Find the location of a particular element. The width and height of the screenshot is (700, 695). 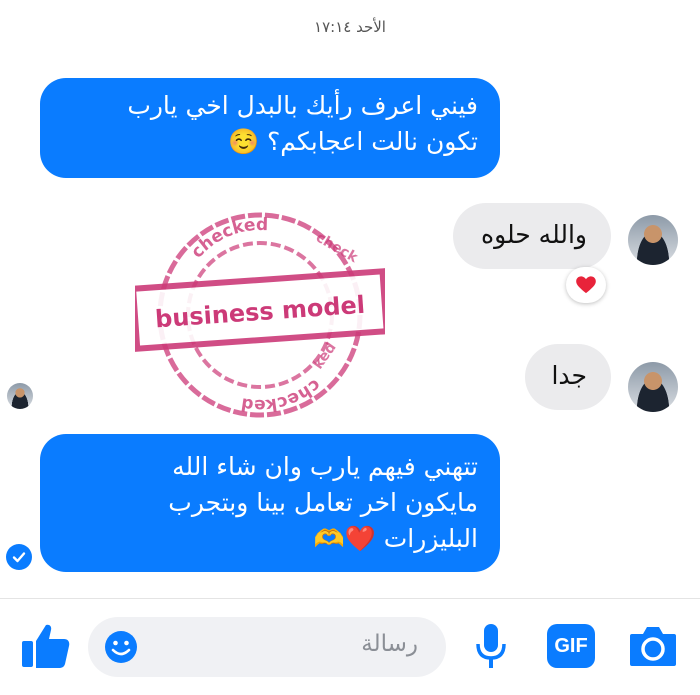

stamp-arc-top: checked is located at coordinates (227, 238).